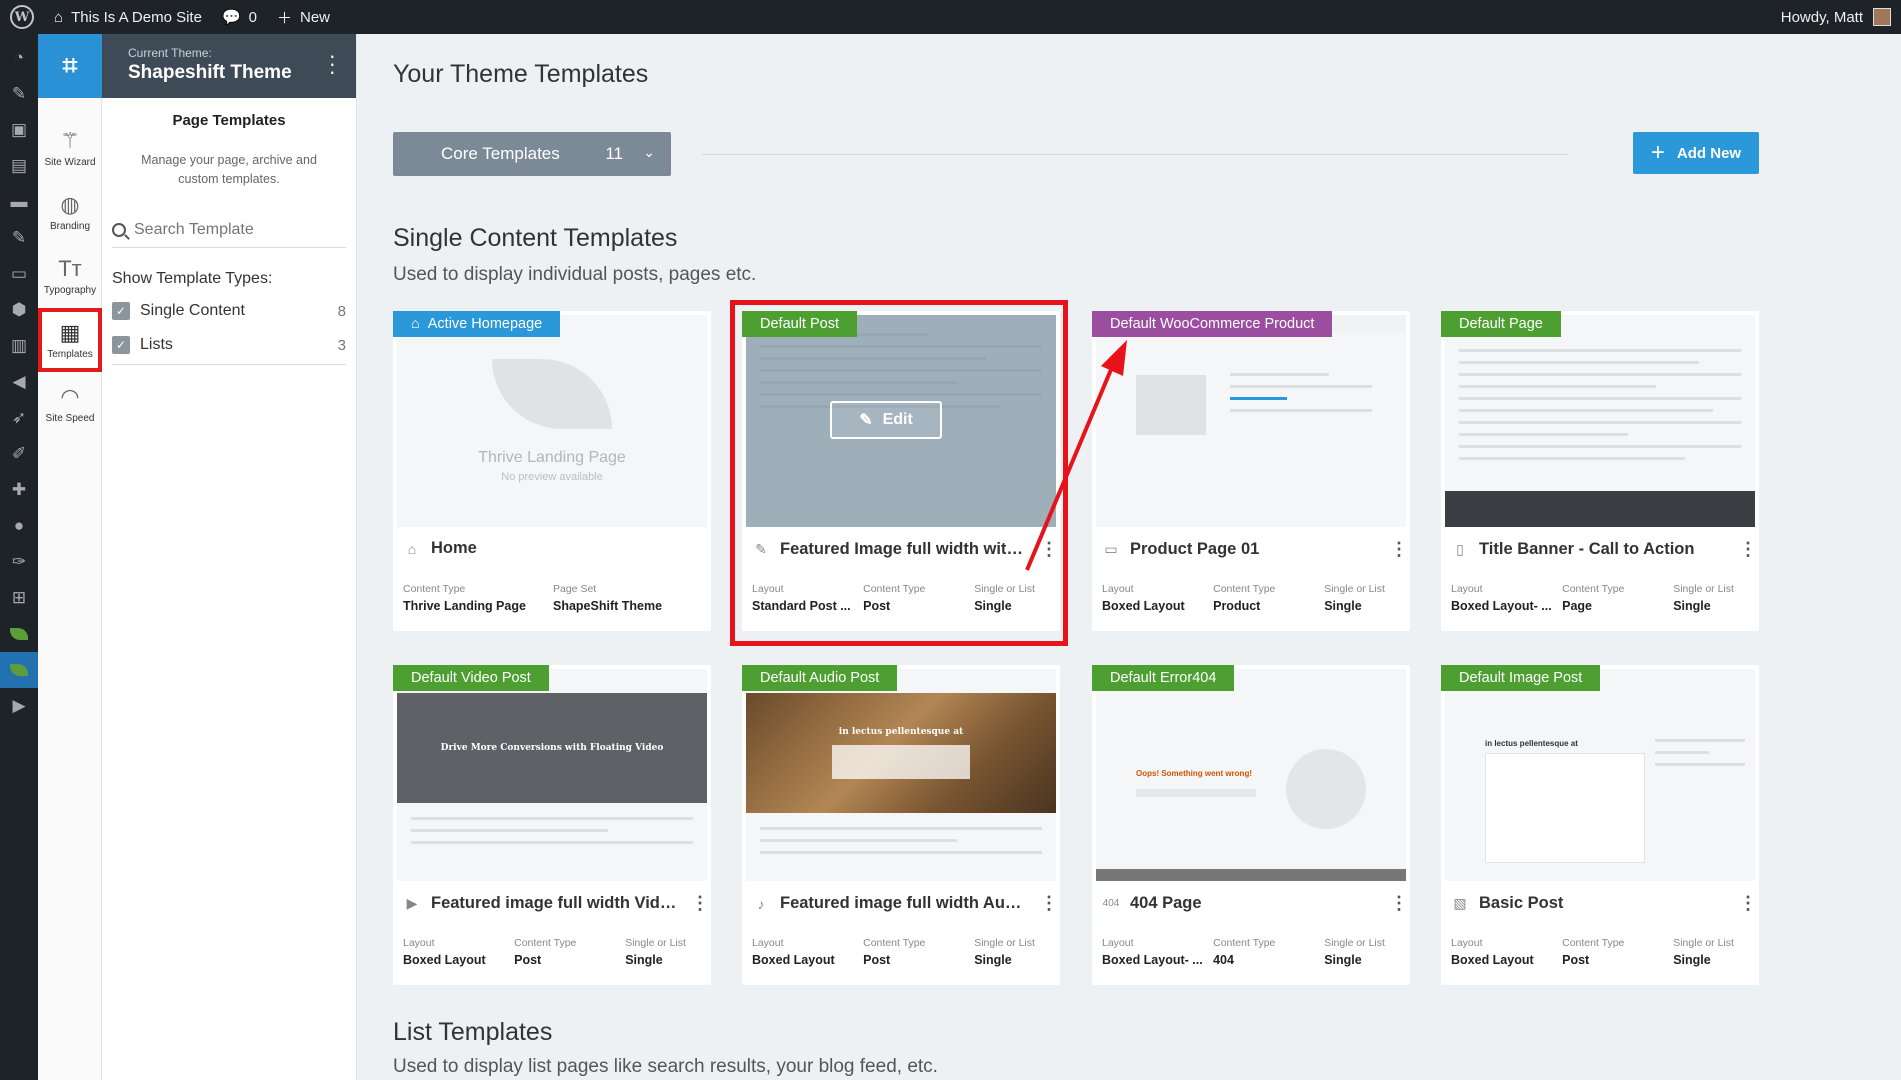 This screenshot has height=1080, width=1901. What do you see at coordinates (239, 17) in the screenshot?
I see `comments-link: 💬 0` at bounding box center [239, 17].